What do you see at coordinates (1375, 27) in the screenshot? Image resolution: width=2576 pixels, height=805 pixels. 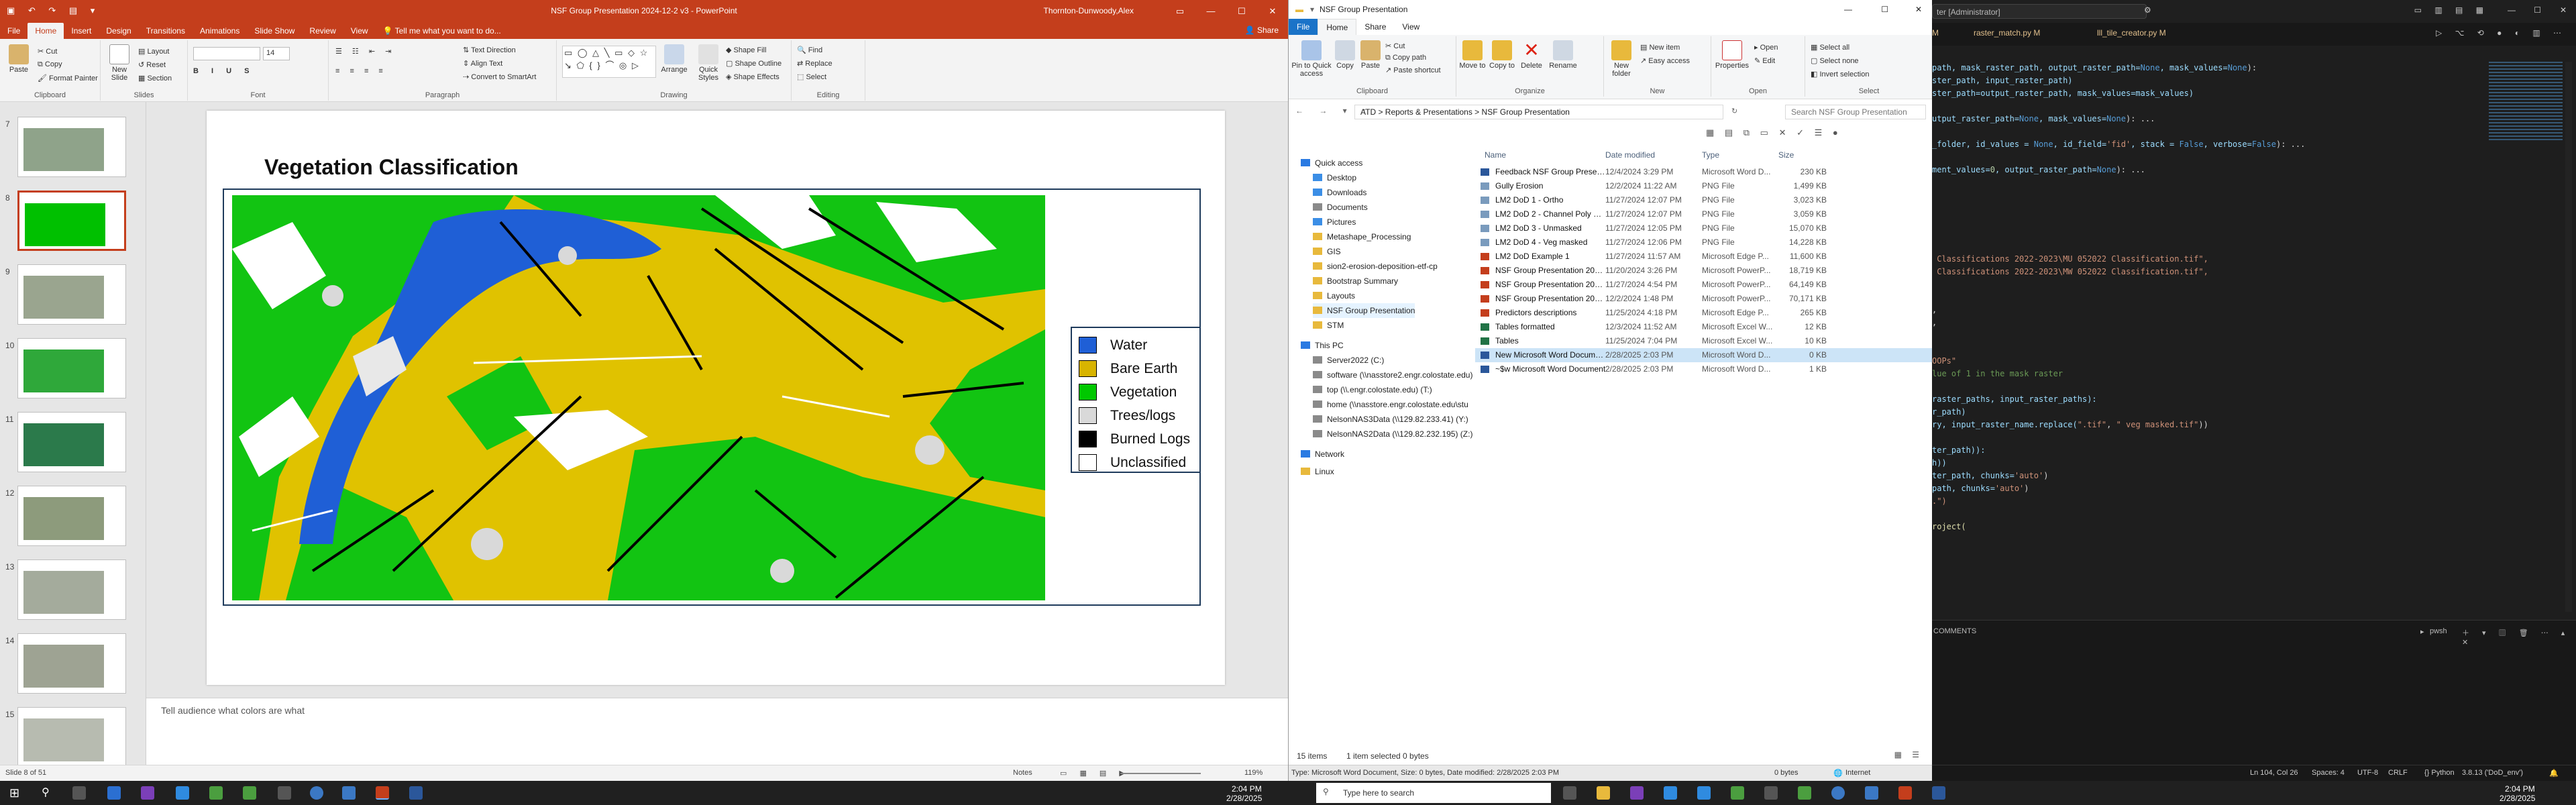 I see `tab-share: Share` at bounding box center [1375, 27].